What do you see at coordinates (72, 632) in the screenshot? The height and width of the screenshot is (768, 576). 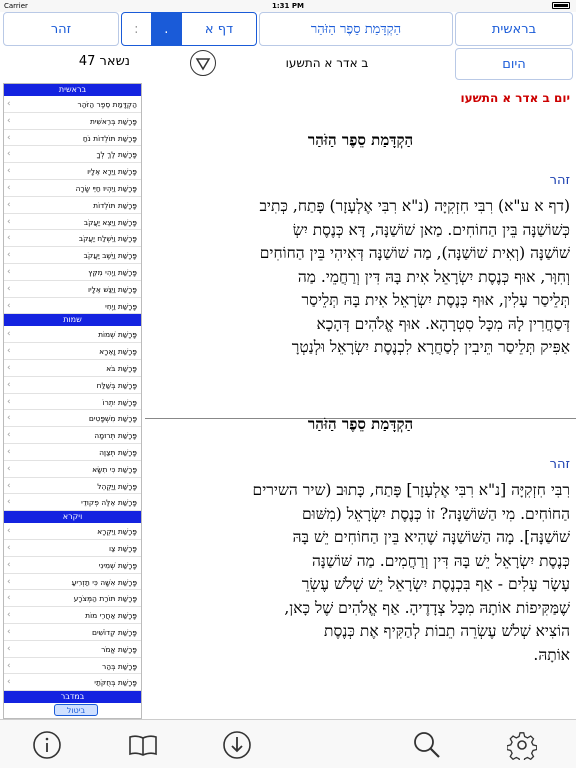 I see `sidebar-item: ‹ פָּרָשַׁת קְדוֹשִׁים` at bounding box center [72, 632].